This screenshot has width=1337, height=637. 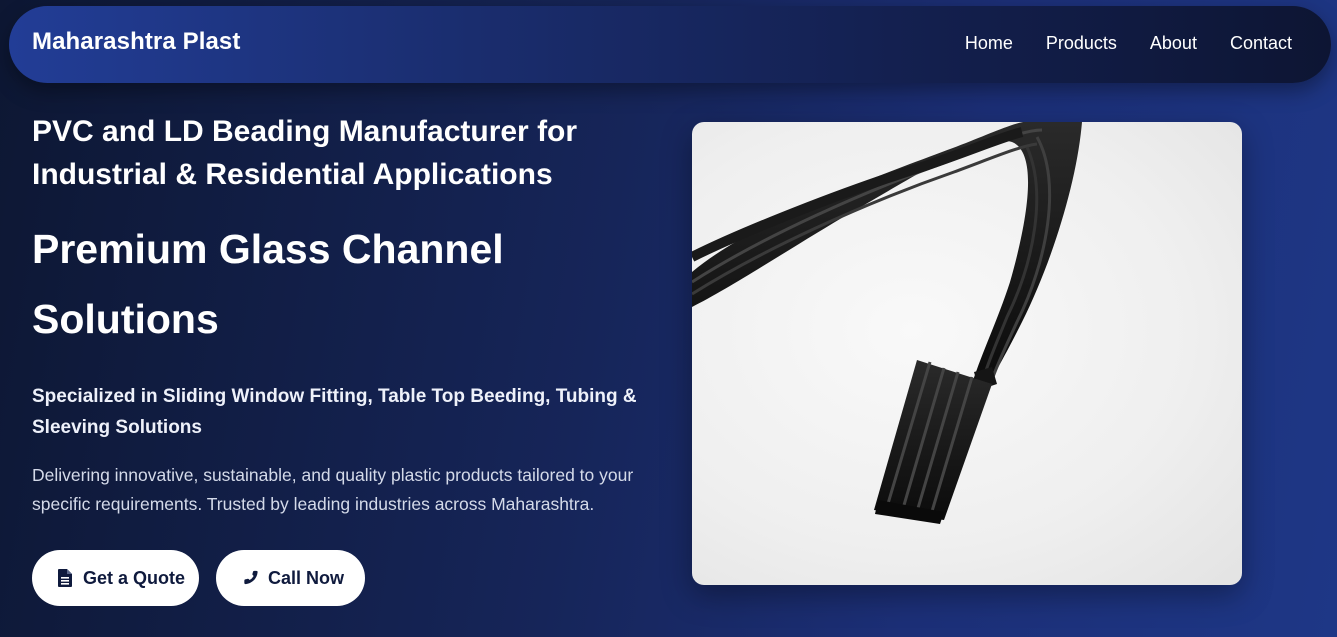 I want to click on phone-icon, so click(x=251, y=578).